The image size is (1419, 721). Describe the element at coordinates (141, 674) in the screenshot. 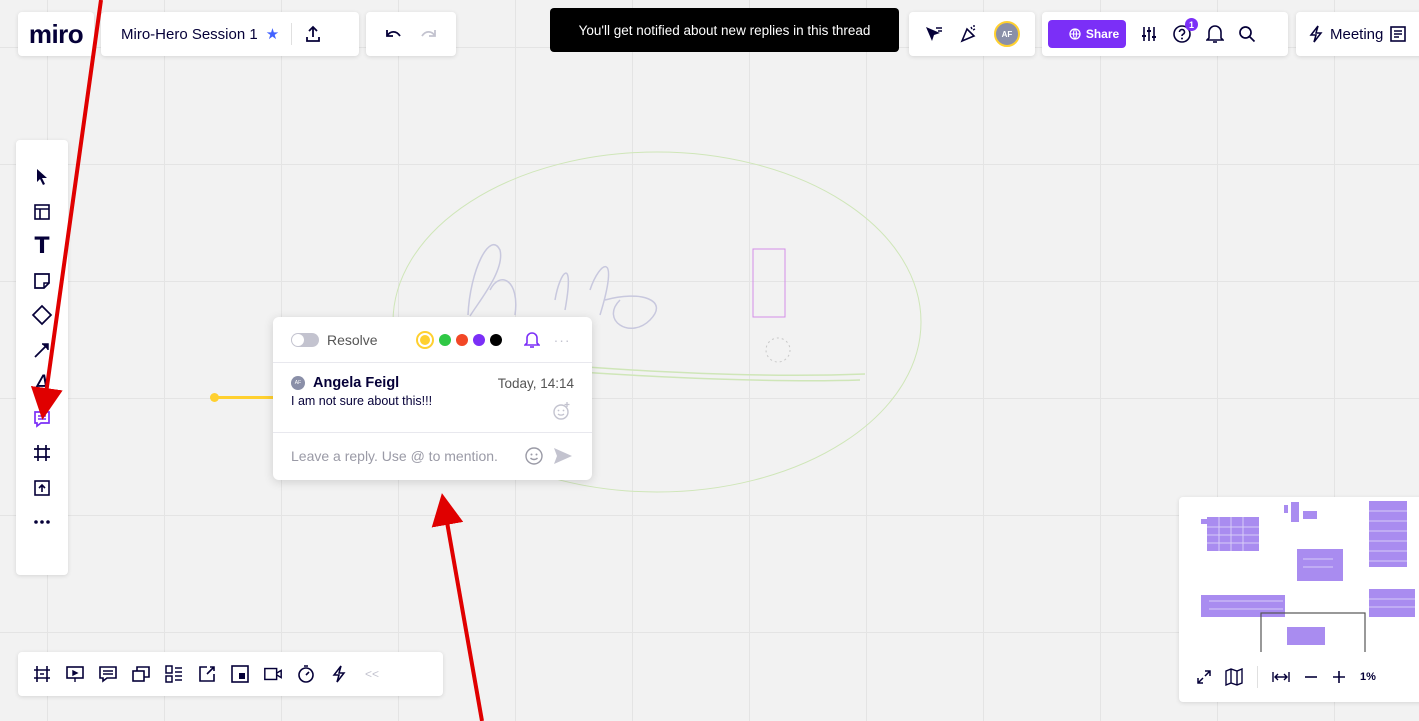

I see `cards-icon` at that location.